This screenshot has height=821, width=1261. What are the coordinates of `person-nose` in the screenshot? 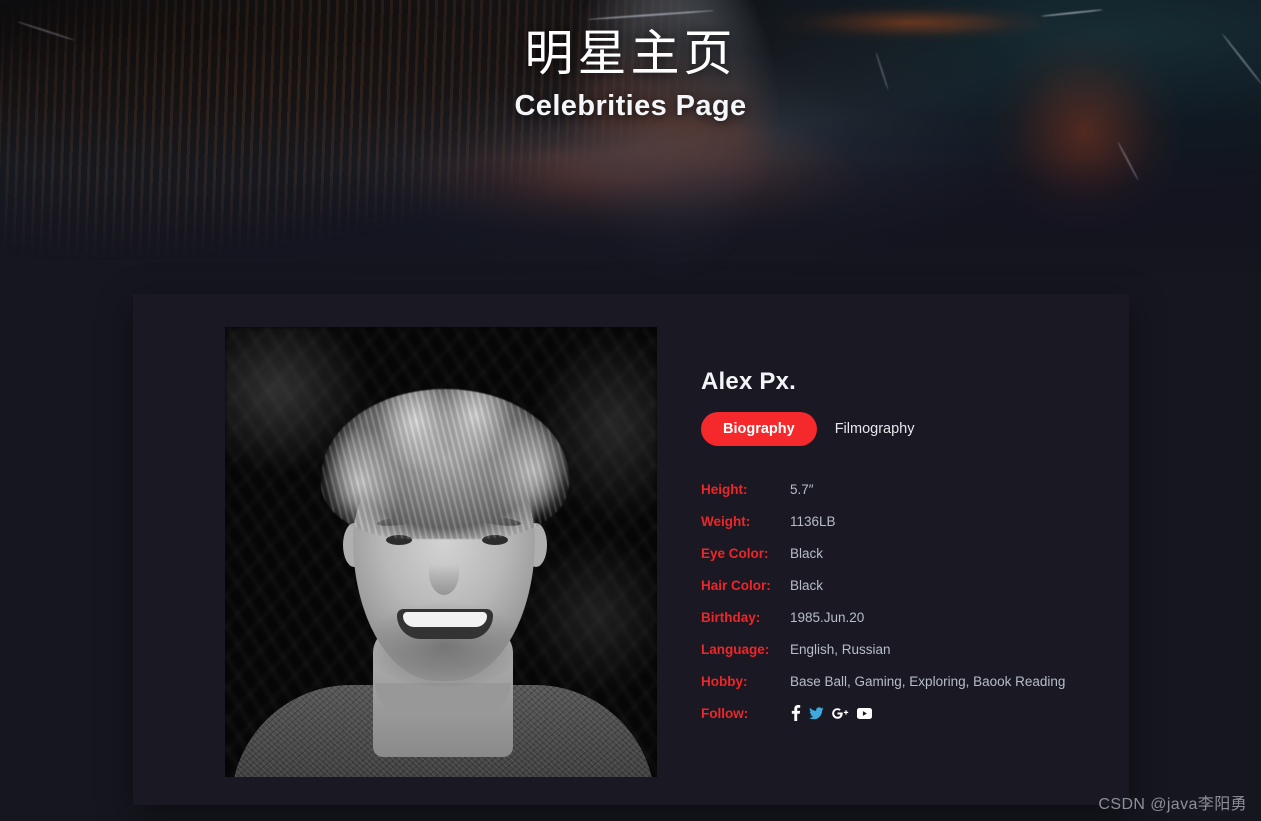 It's located at (444, 573).